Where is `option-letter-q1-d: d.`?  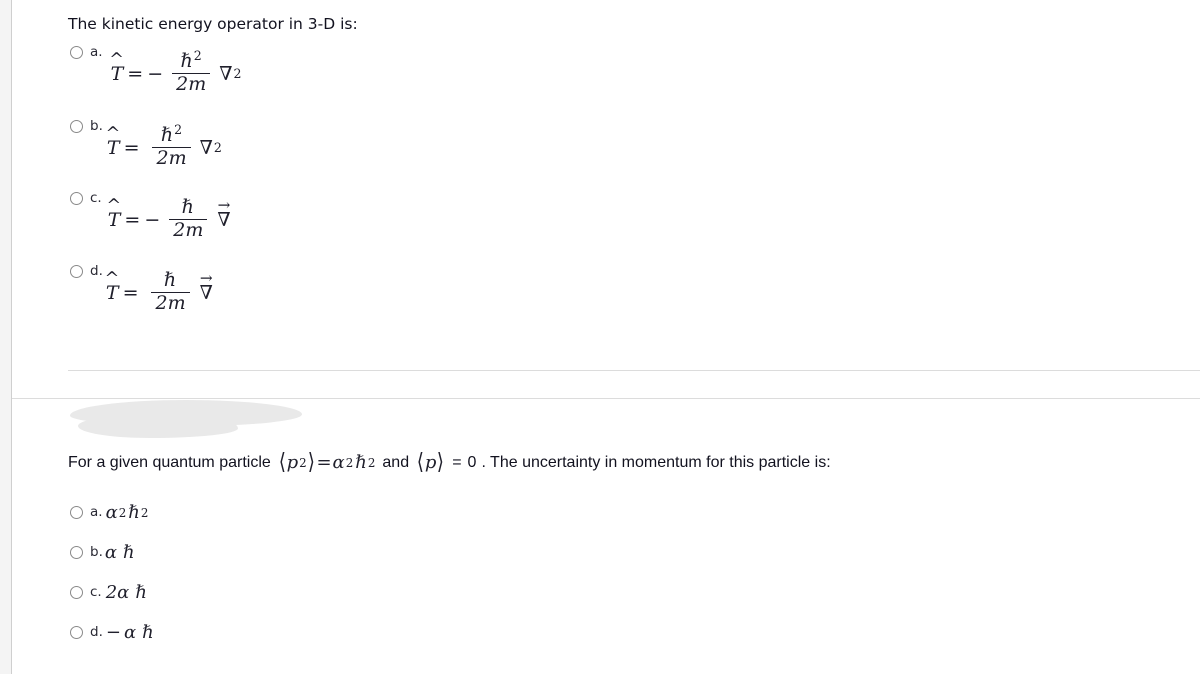 option-letter-q1-d: d. is located at coordinates (96, 271).